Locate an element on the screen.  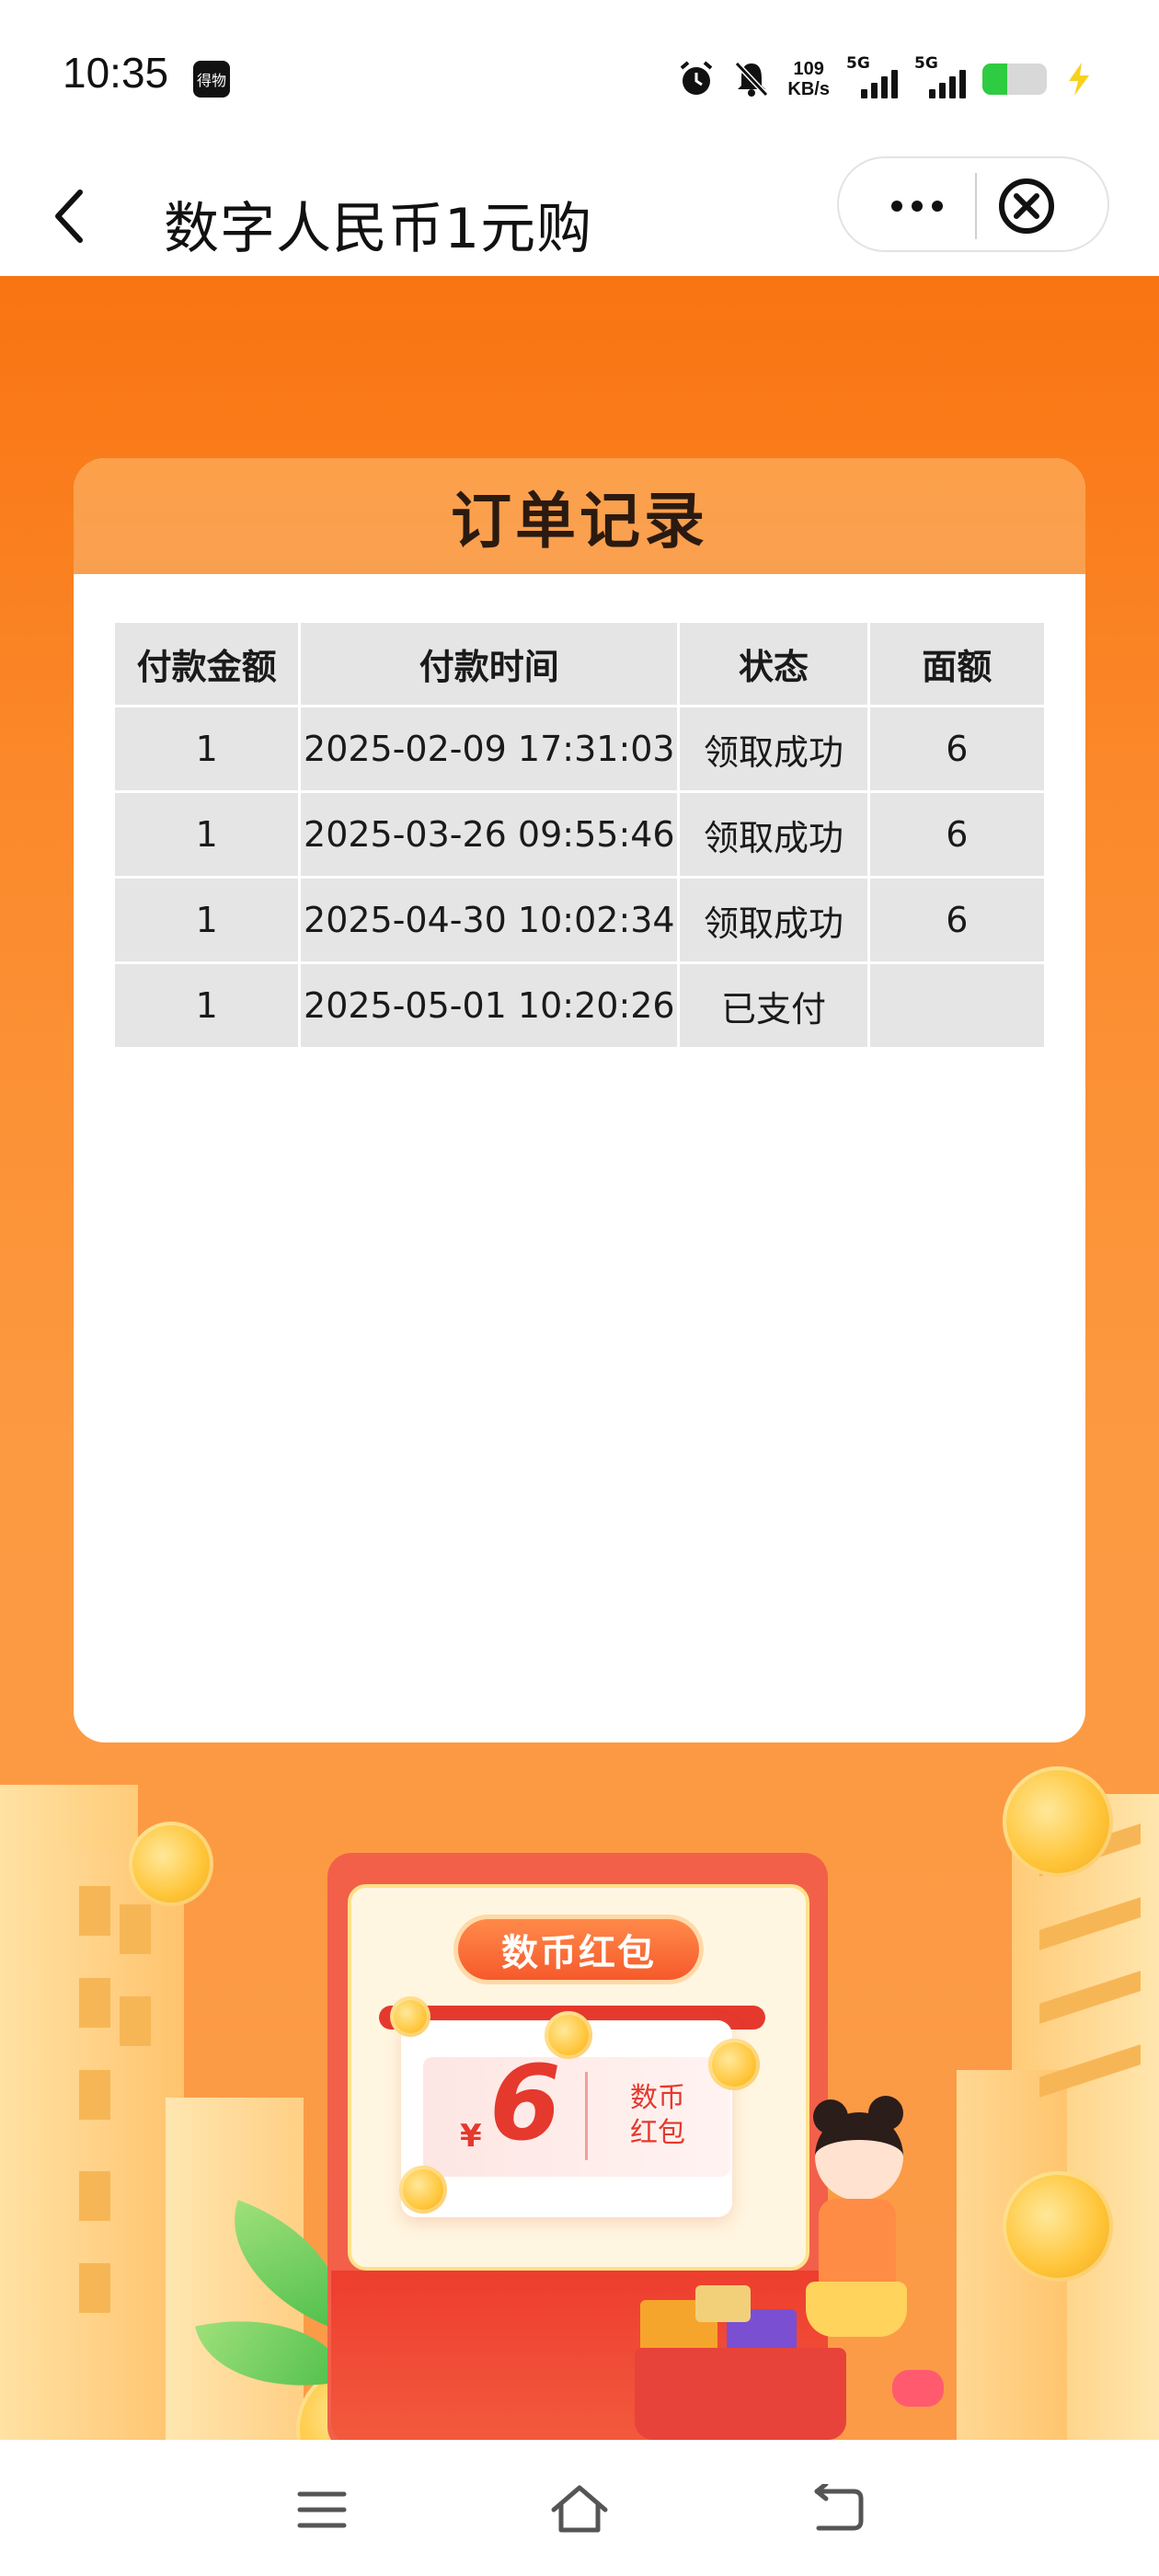
girl-shoe is located at coordinates (918, 2388).